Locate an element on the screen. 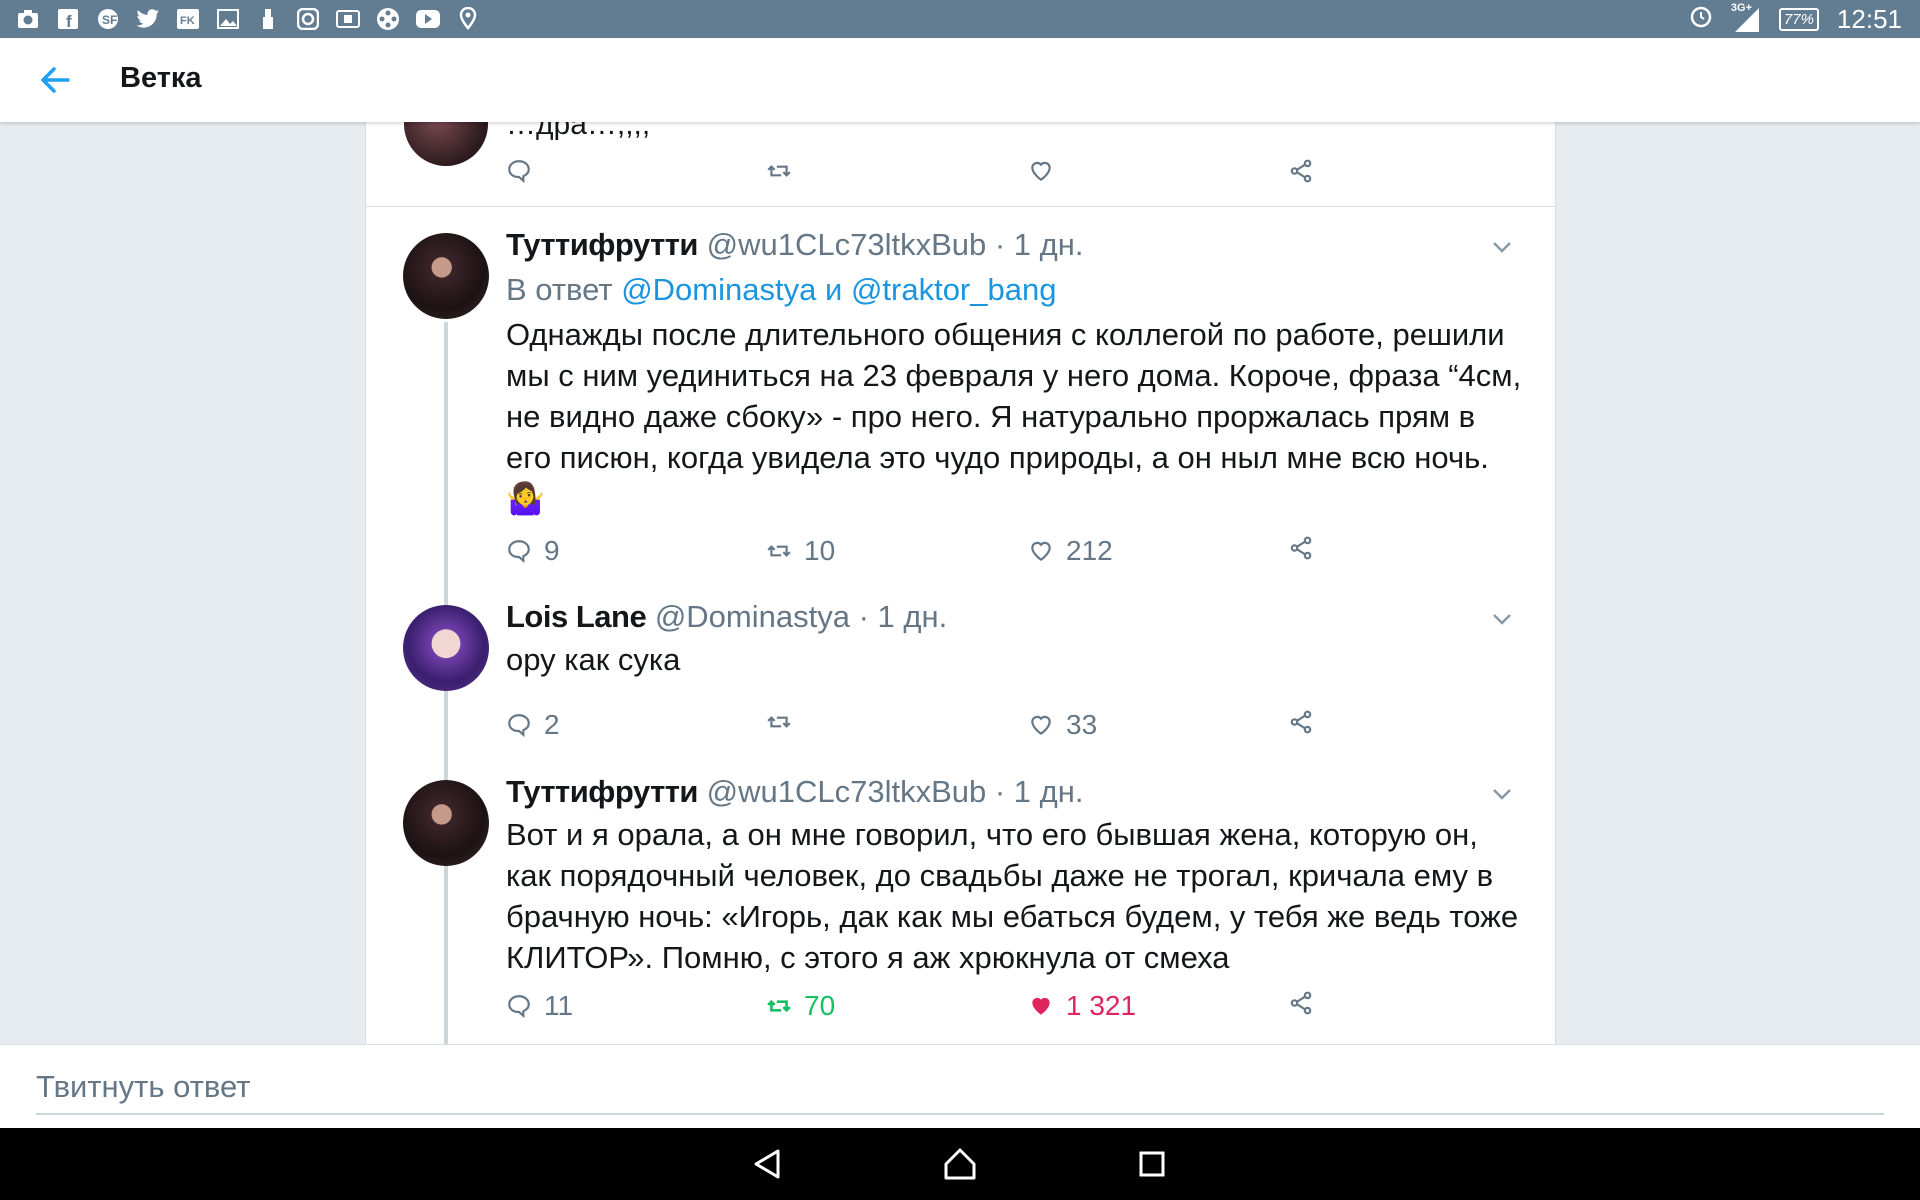 This screenshot has height=1200, width=1920. notification-icons: f SF FK is located at coordinates (248, 19).